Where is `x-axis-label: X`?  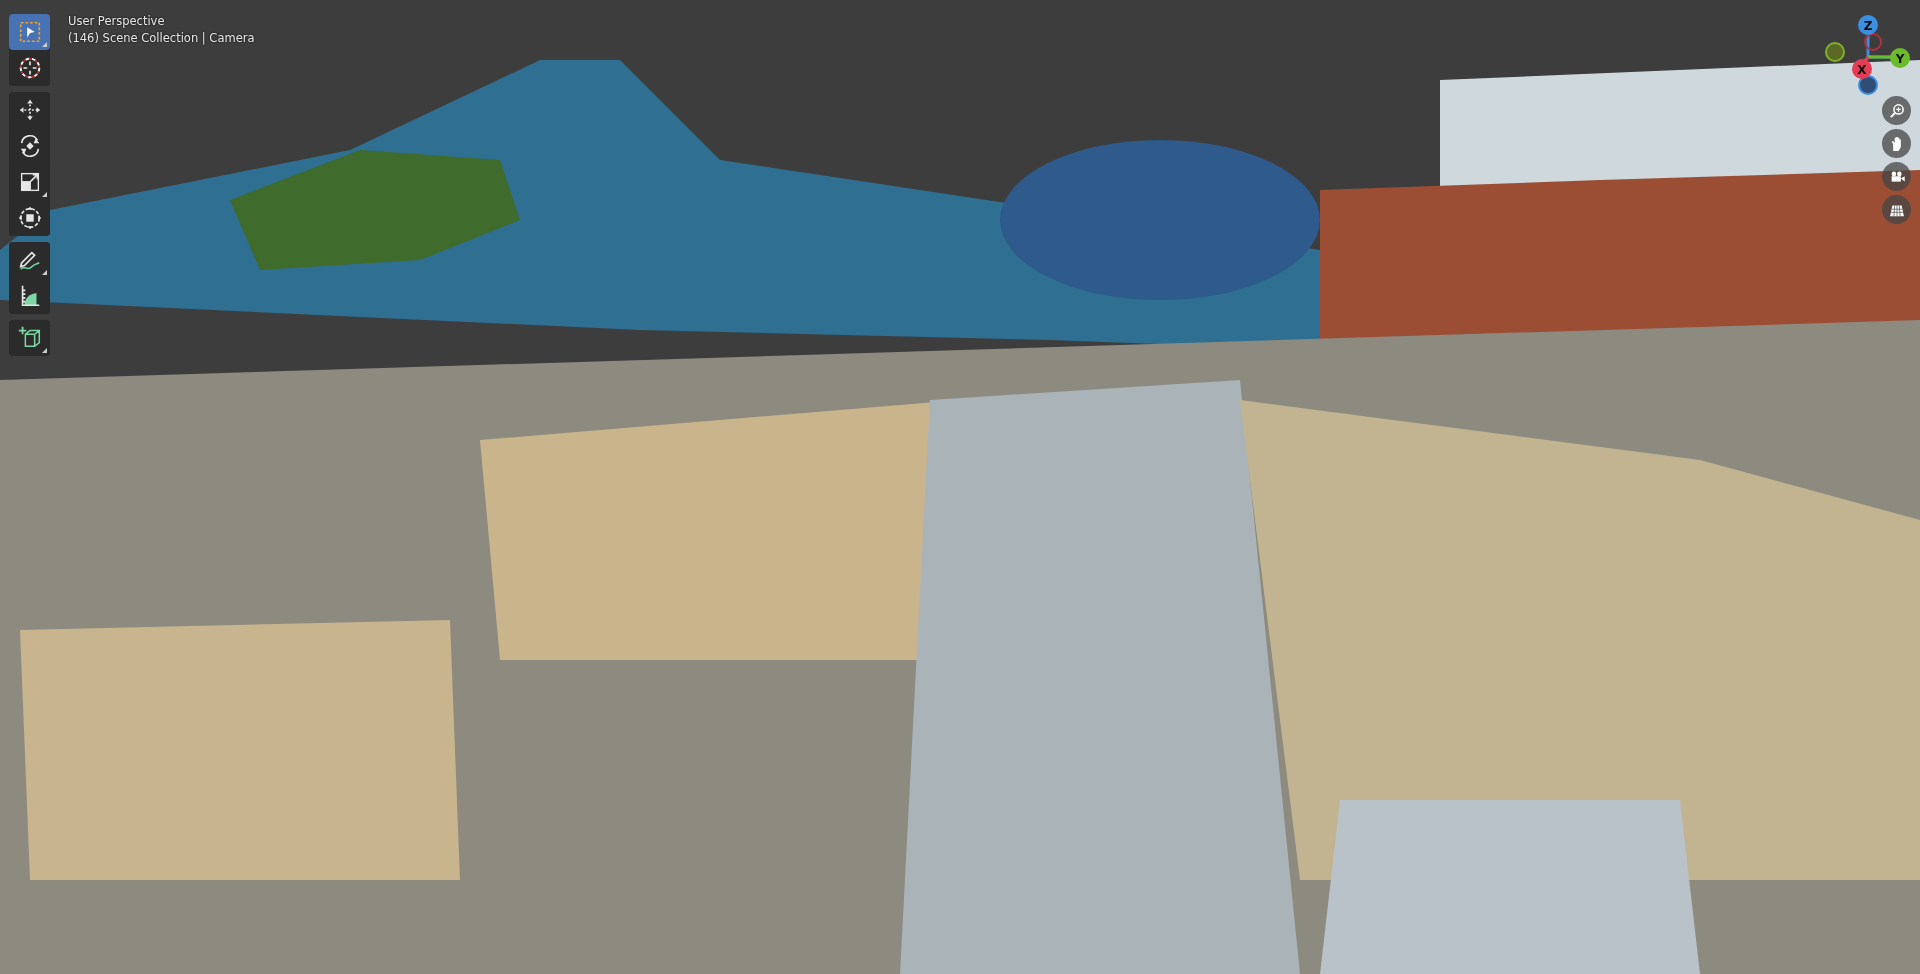 x-axis-label: X is located at coordinates (1862, 70).